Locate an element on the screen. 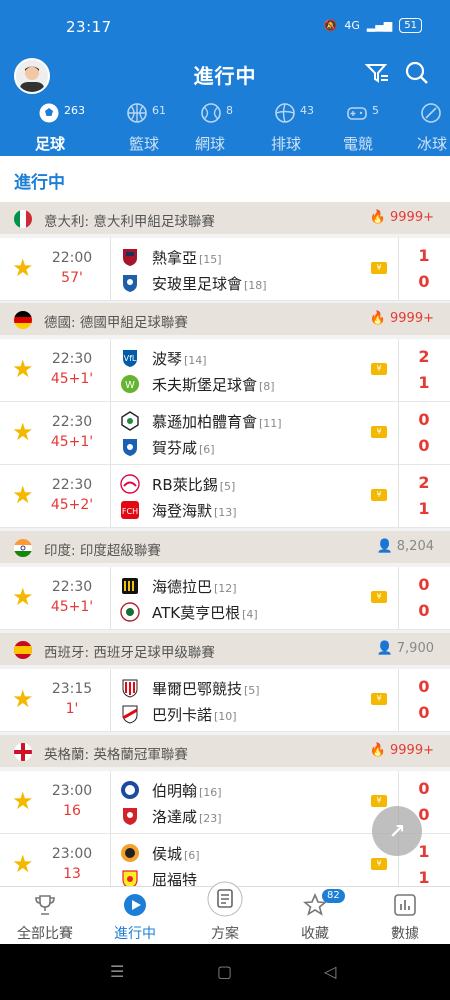 This screenshot has height=1000, width=450. nav-plans: 方案 is located at coordinates (225, 913).